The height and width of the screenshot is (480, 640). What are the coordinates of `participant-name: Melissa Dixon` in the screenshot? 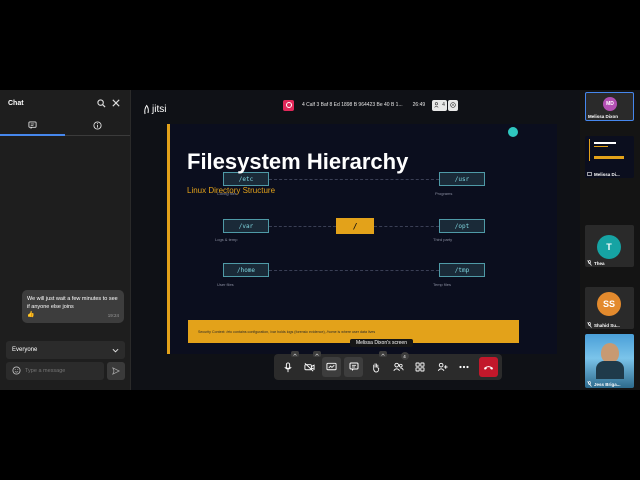 It's located at (603, 116).